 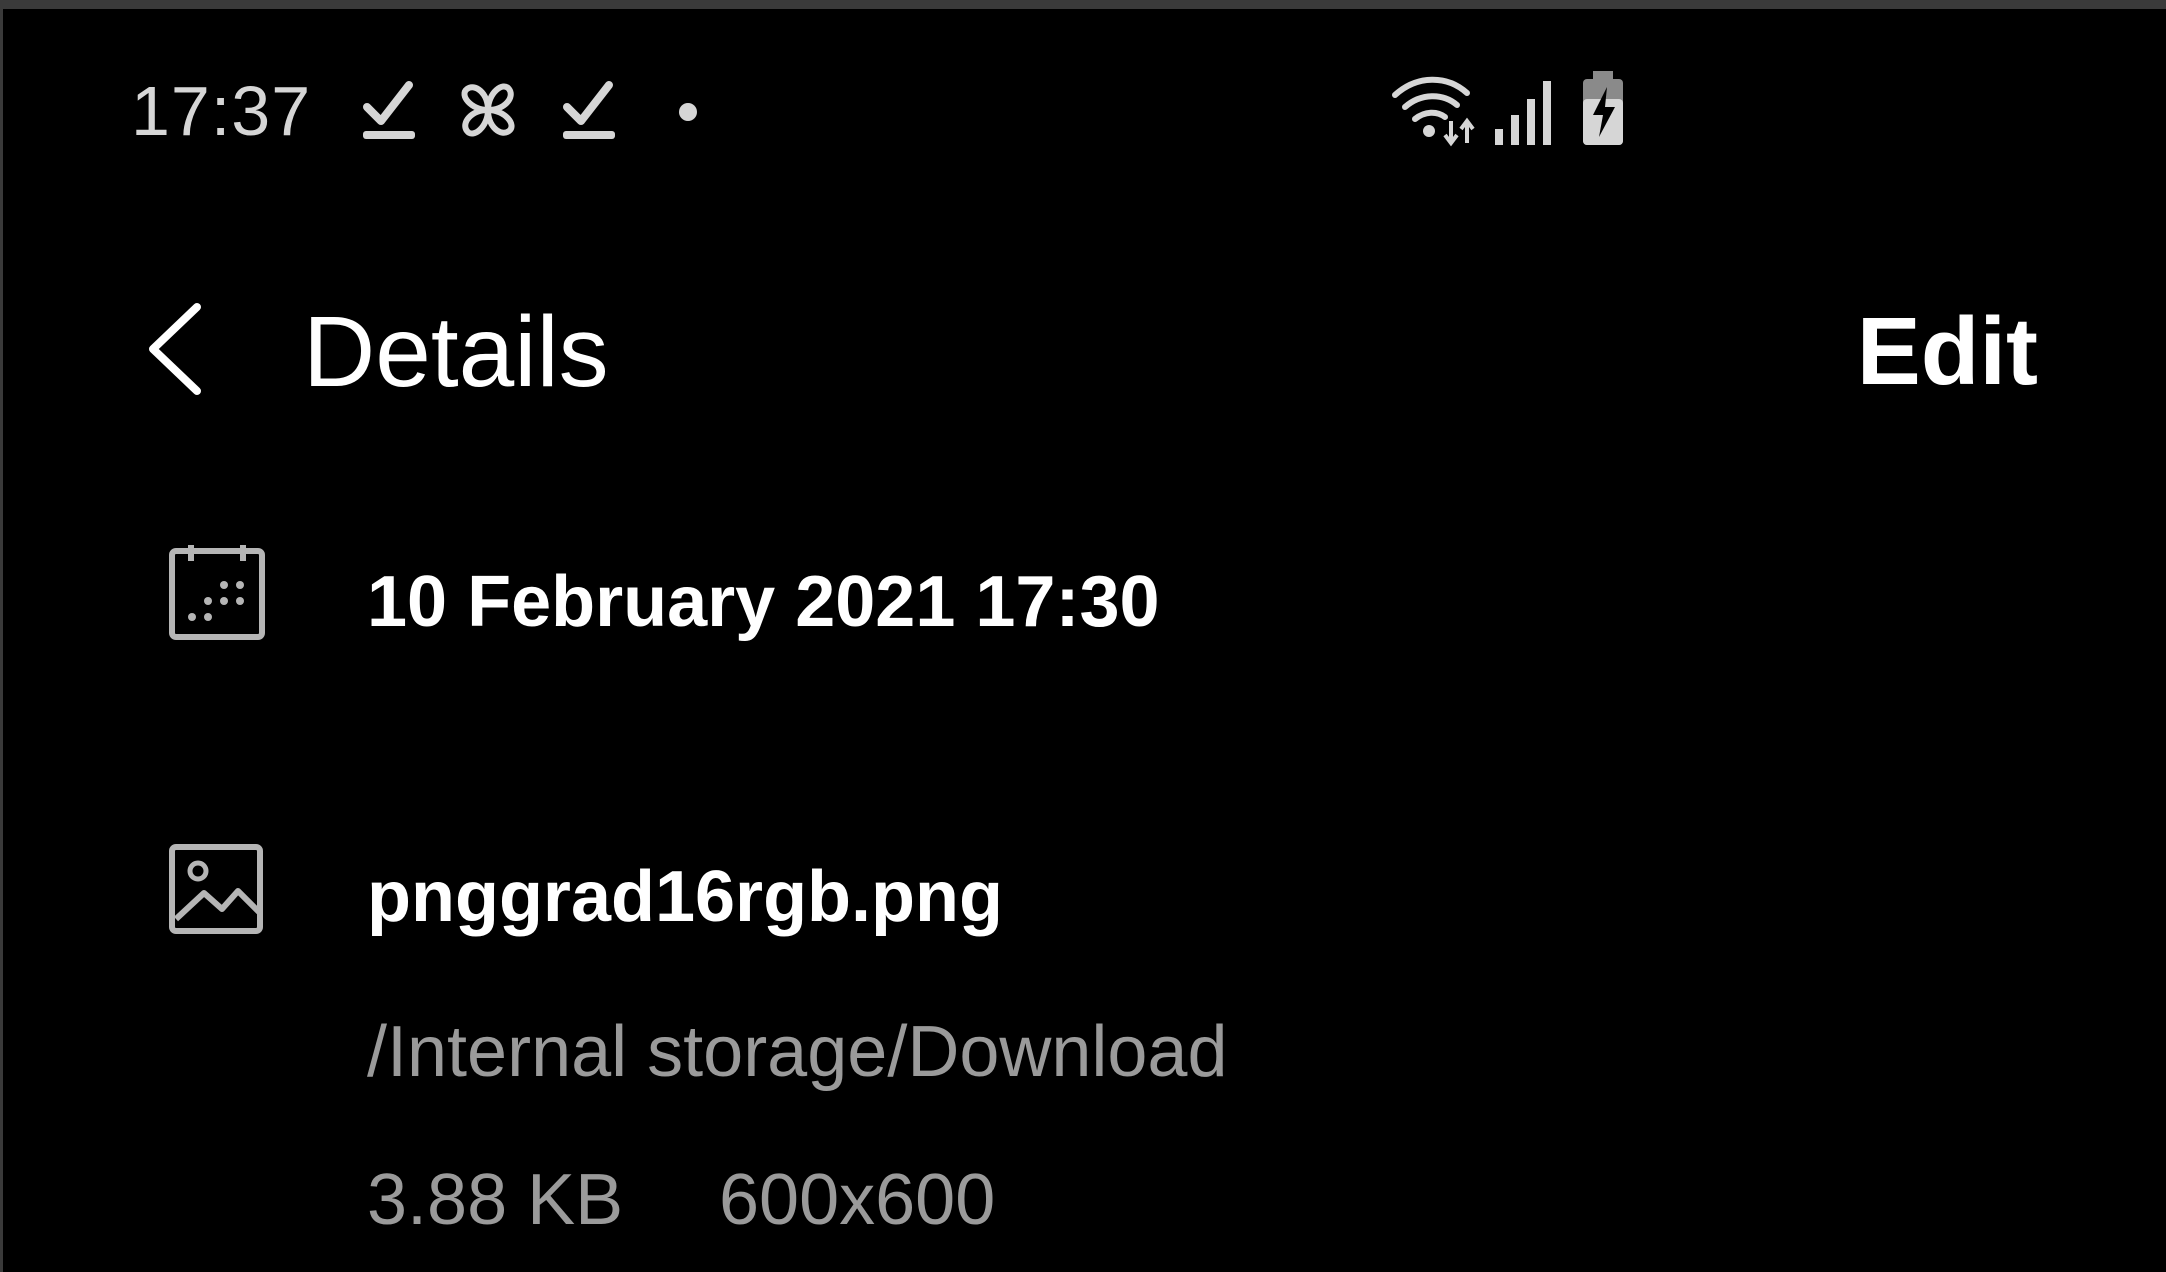 I want to click on app-header: Details Edit, so click(x=1084, y=349).